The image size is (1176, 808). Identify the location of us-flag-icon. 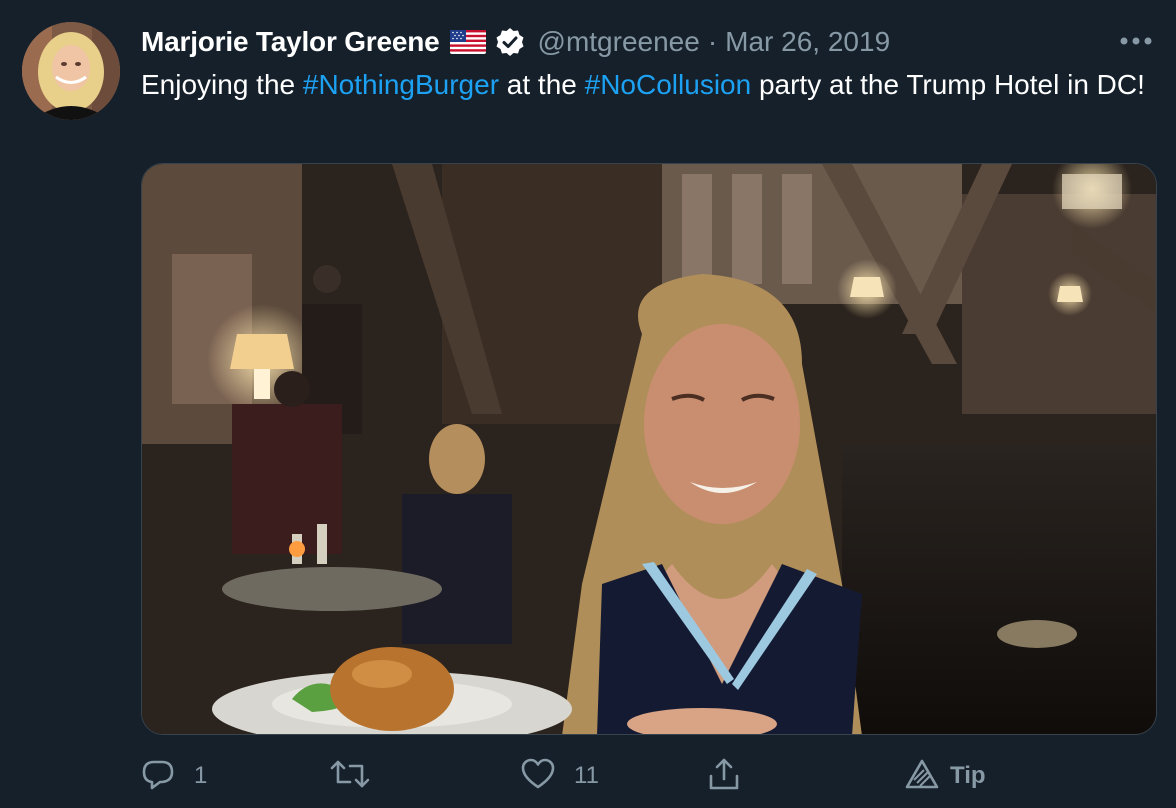
(467, 42).